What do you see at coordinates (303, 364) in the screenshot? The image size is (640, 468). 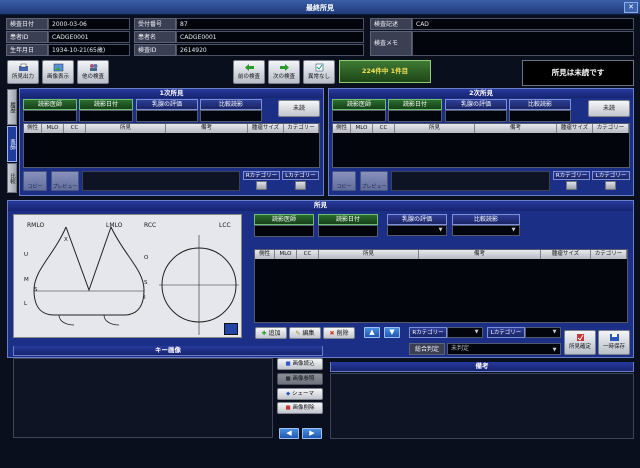 I see `read-image-label: 画像読込` at bounding box center [303, 364].